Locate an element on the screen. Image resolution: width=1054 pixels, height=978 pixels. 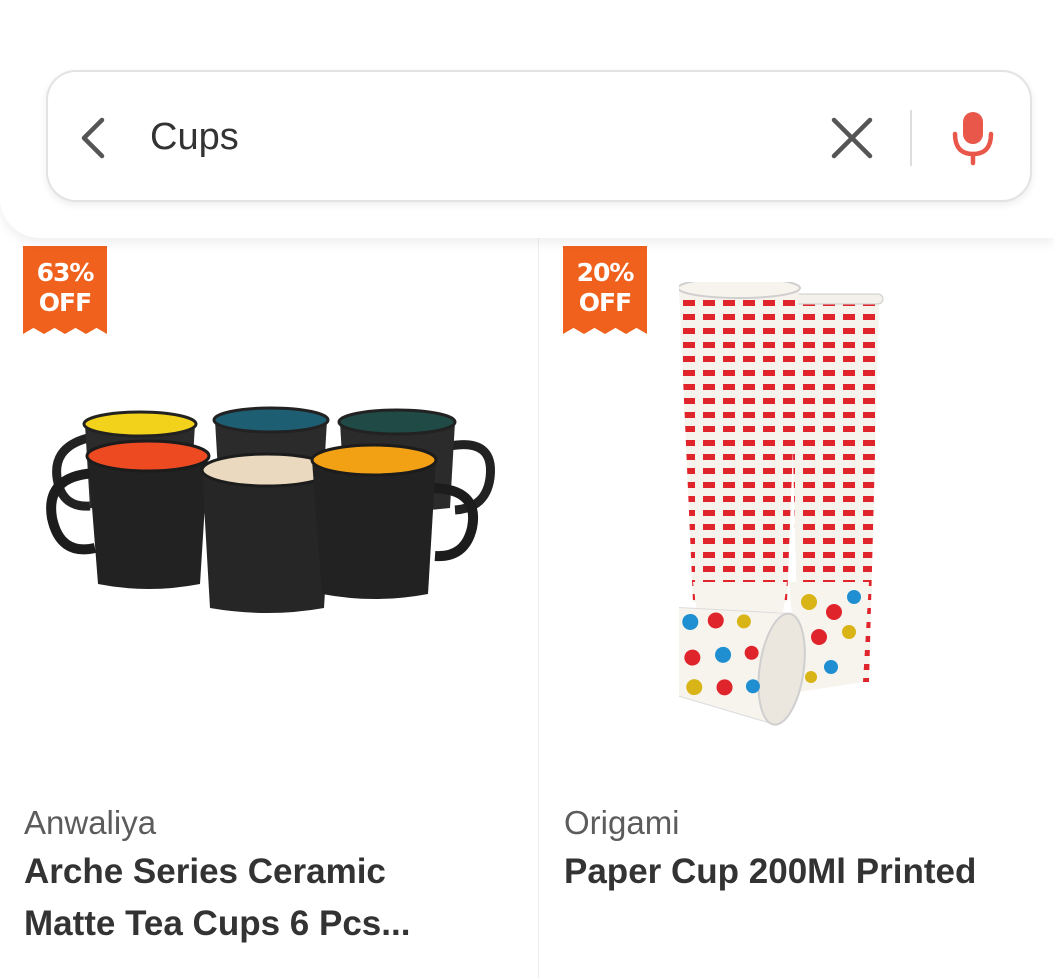
discount-badge: 20% OFF is located at coordinates (605, 290).